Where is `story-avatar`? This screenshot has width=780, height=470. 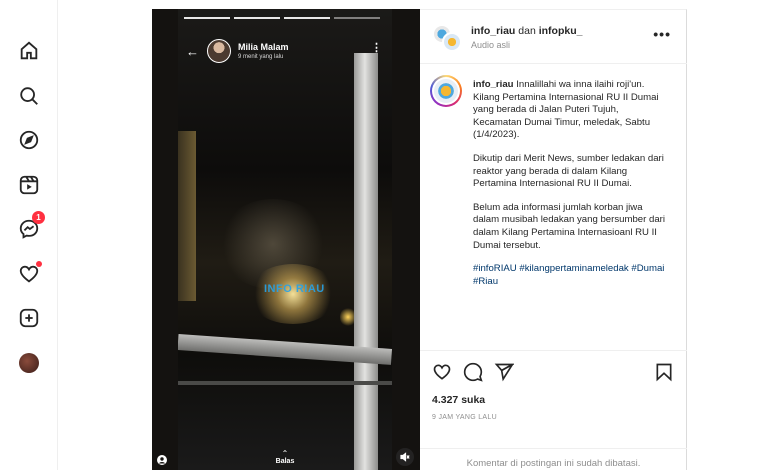 story-avatar is located at coordinates (219, 51).